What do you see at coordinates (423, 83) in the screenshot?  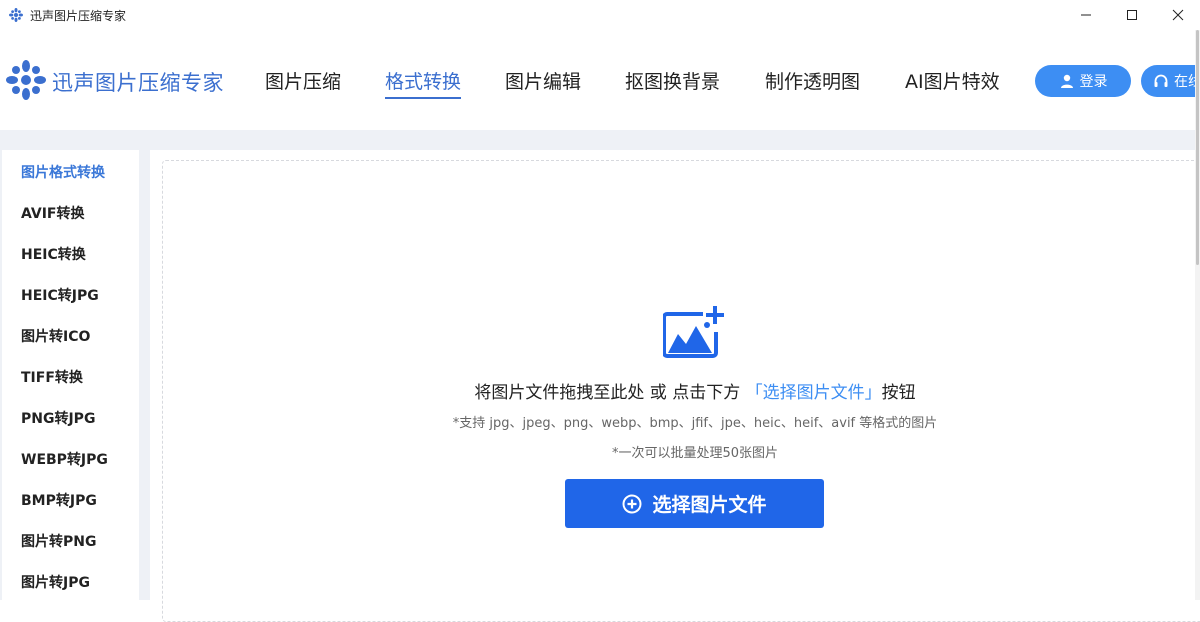 I see `nav-format-convert: 格式转换` at bounding box center [423, 83].